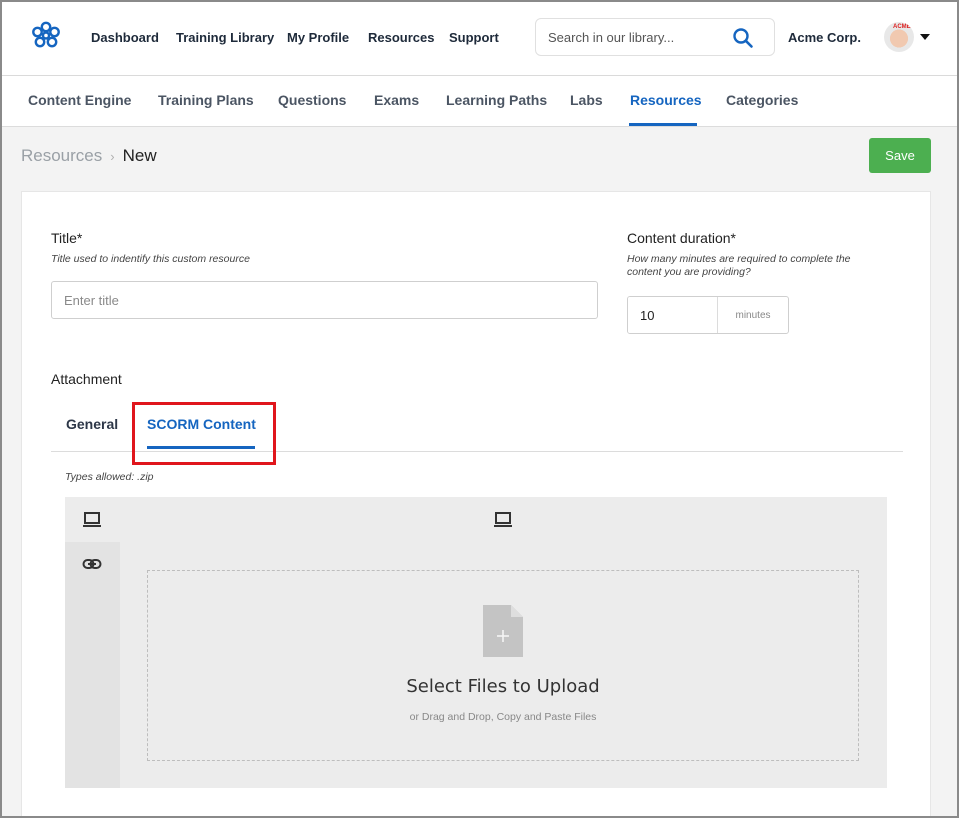 The image size is (959, 818). I want to click on computer-icon, so click(92, 520).